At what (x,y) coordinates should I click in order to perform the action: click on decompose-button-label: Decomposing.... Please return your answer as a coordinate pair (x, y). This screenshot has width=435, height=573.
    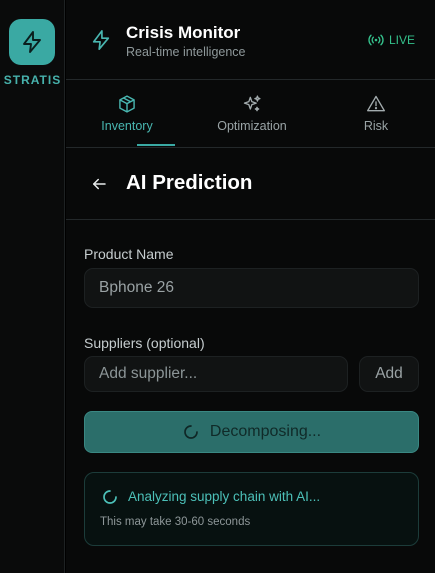
    Looking at the image, I should click on (265, 431).